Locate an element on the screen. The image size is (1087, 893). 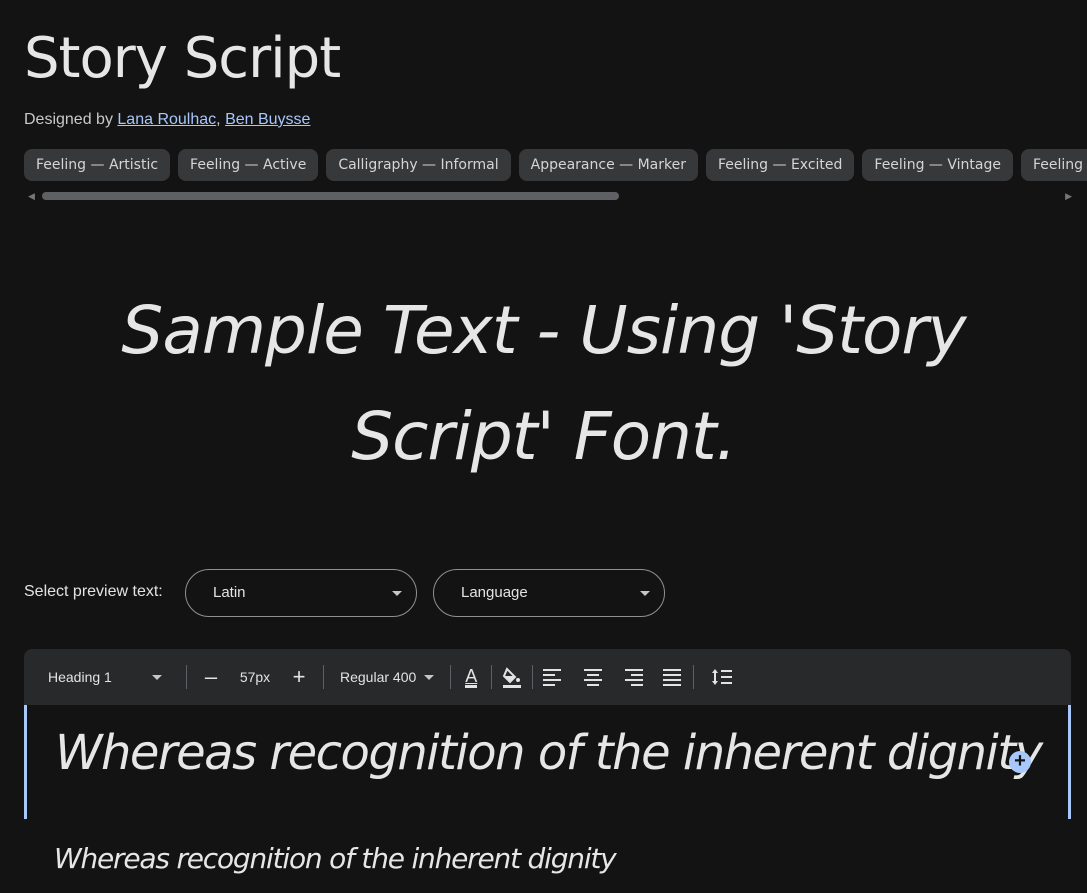
align-justify-button is located at coordinates (673, 677).